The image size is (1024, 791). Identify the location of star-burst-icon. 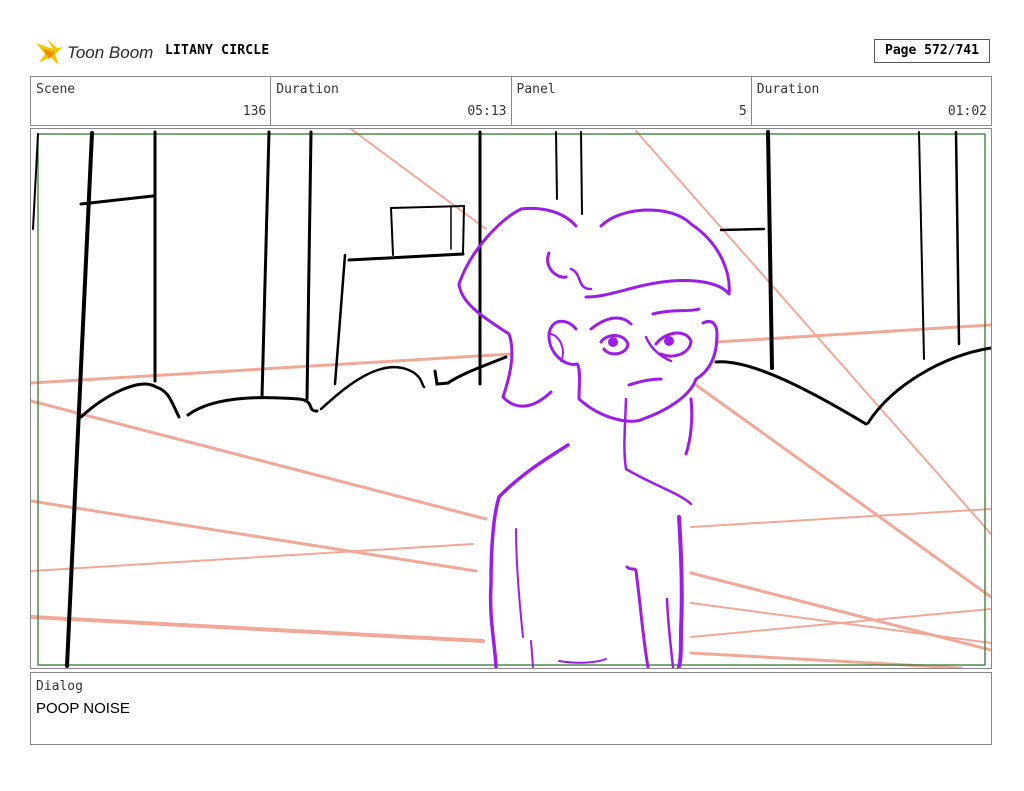
(49, 52).